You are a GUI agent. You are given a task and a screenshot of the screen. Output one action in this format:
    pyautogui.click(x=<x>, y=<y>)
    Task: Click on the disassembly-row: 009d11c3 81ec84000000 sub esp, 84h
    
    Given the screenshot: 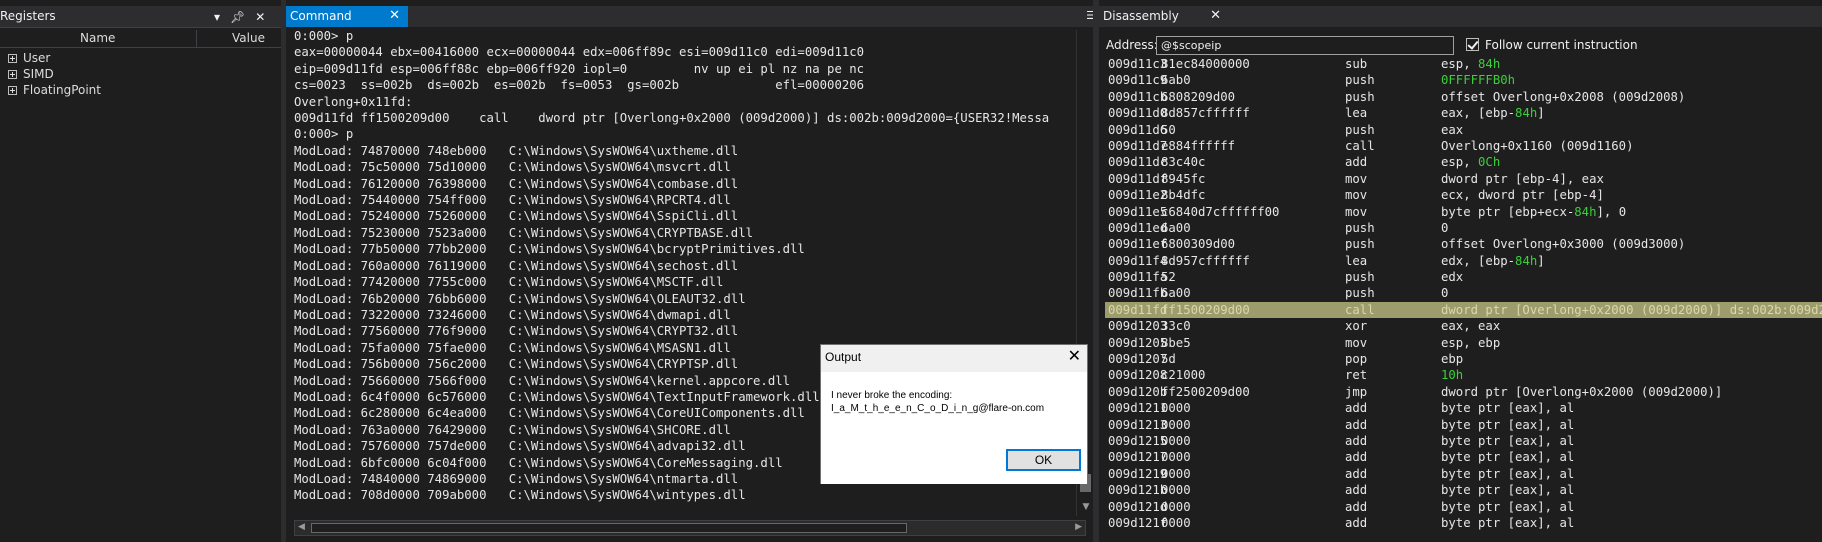 What is the action you would take?
    pyautogui.click(x=1463, y=64)
    